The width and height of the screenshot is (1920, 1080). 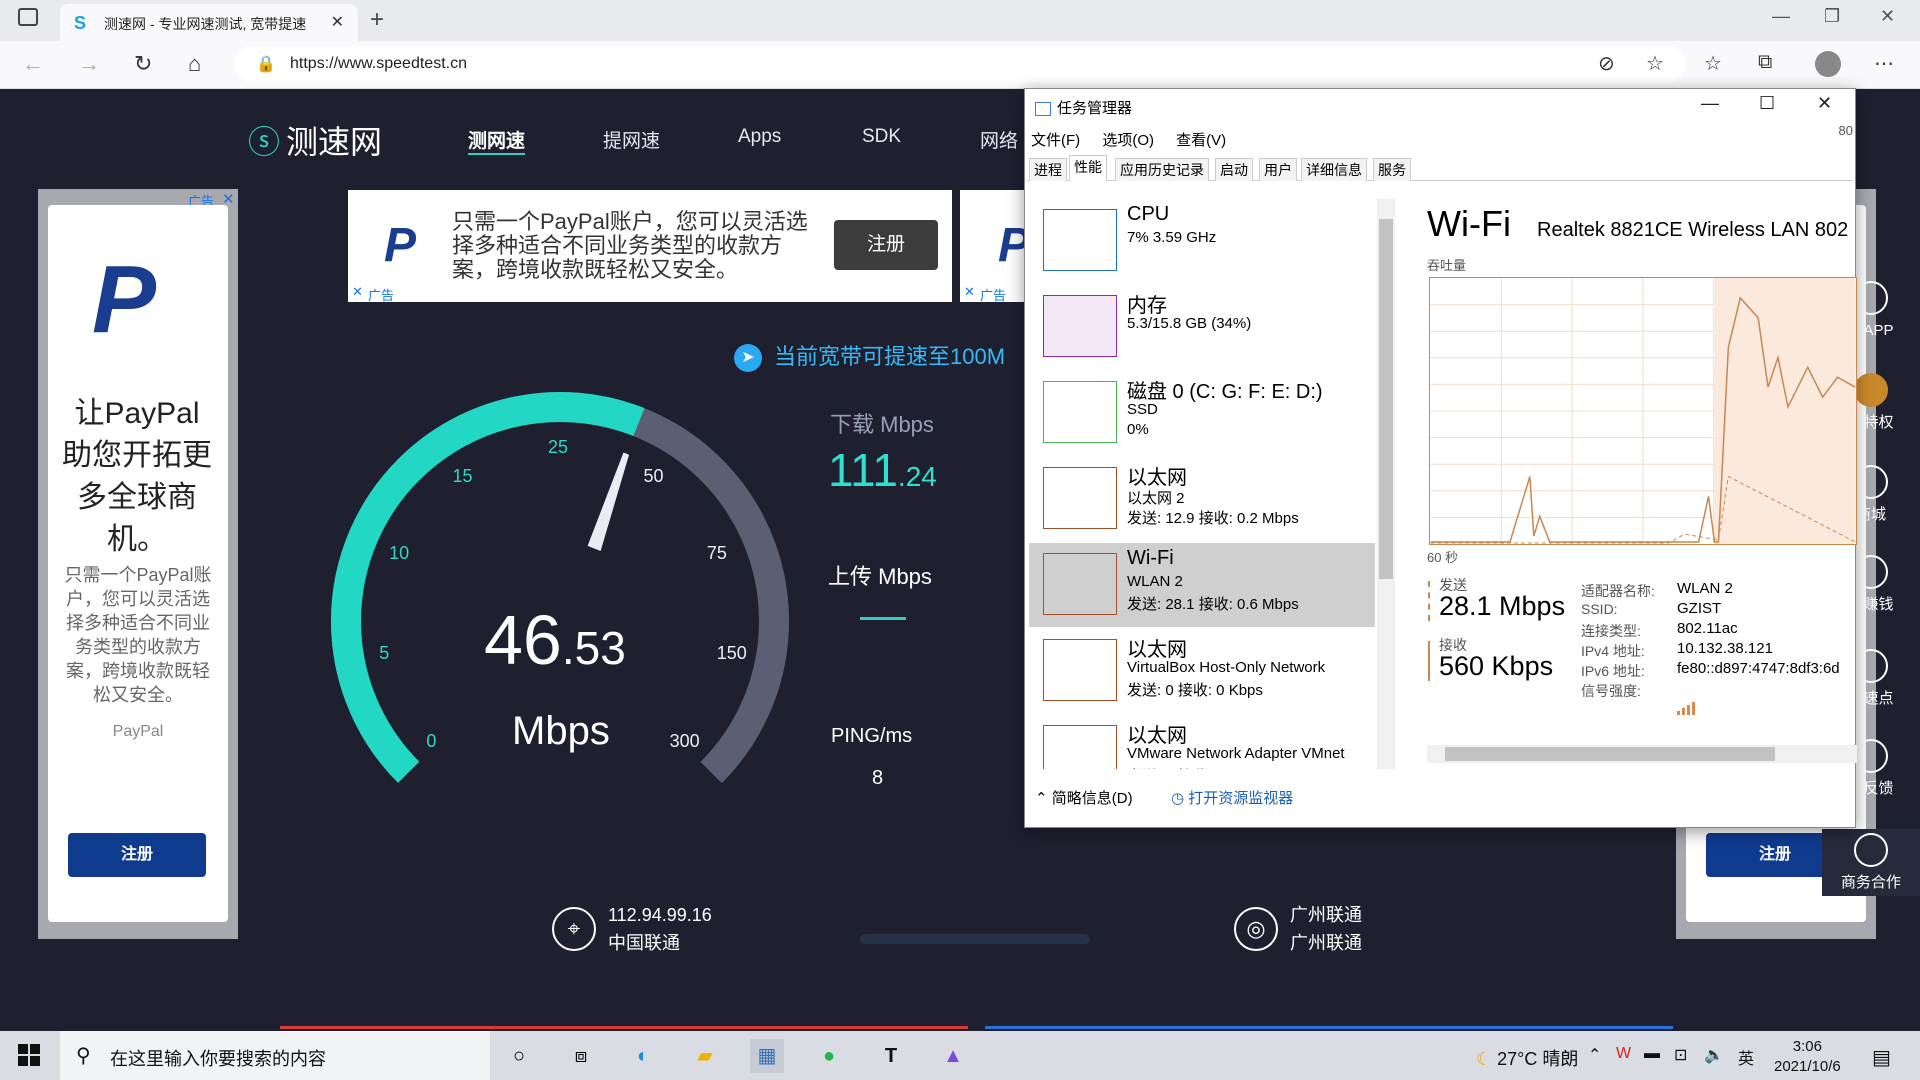 What do you see at coordinates (1202, 241) in the screenshot?
I see `resource-row: CPU 7% 3.59 GHz` at bounding box center [1202, 241].